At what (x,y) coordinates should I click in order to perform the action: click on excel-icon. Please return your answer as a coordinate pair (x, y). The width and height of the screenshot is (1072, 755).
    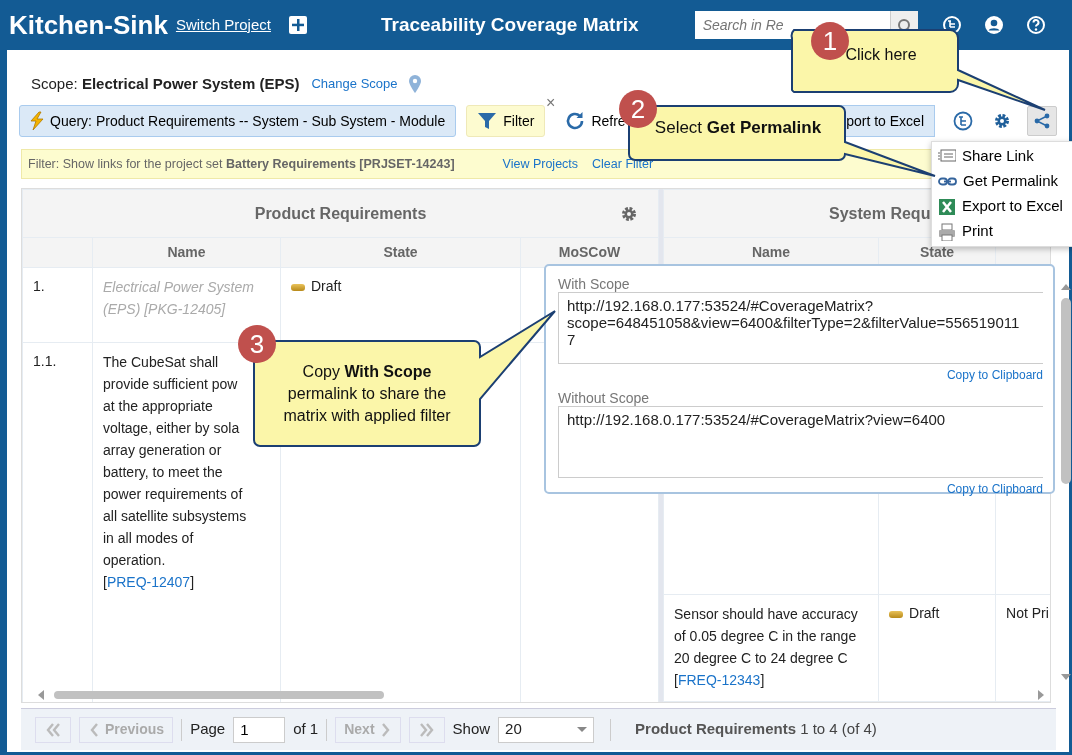
    Looking at the image, I should click on (947, 206).